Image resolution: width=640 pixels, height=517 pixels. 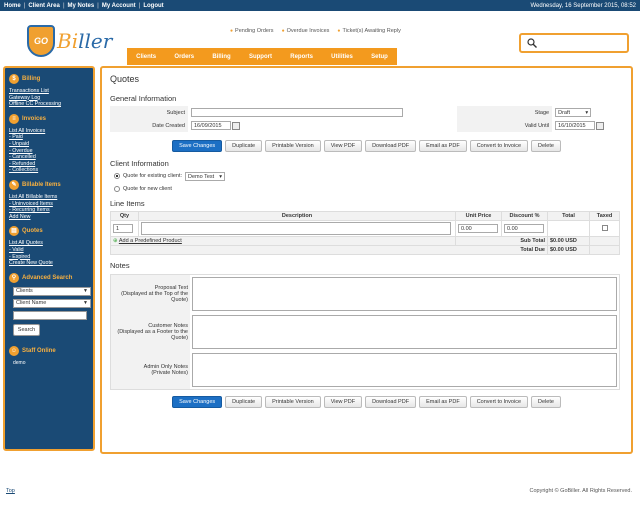 I want to click on search-button: Search, so click(x=26, y=329).